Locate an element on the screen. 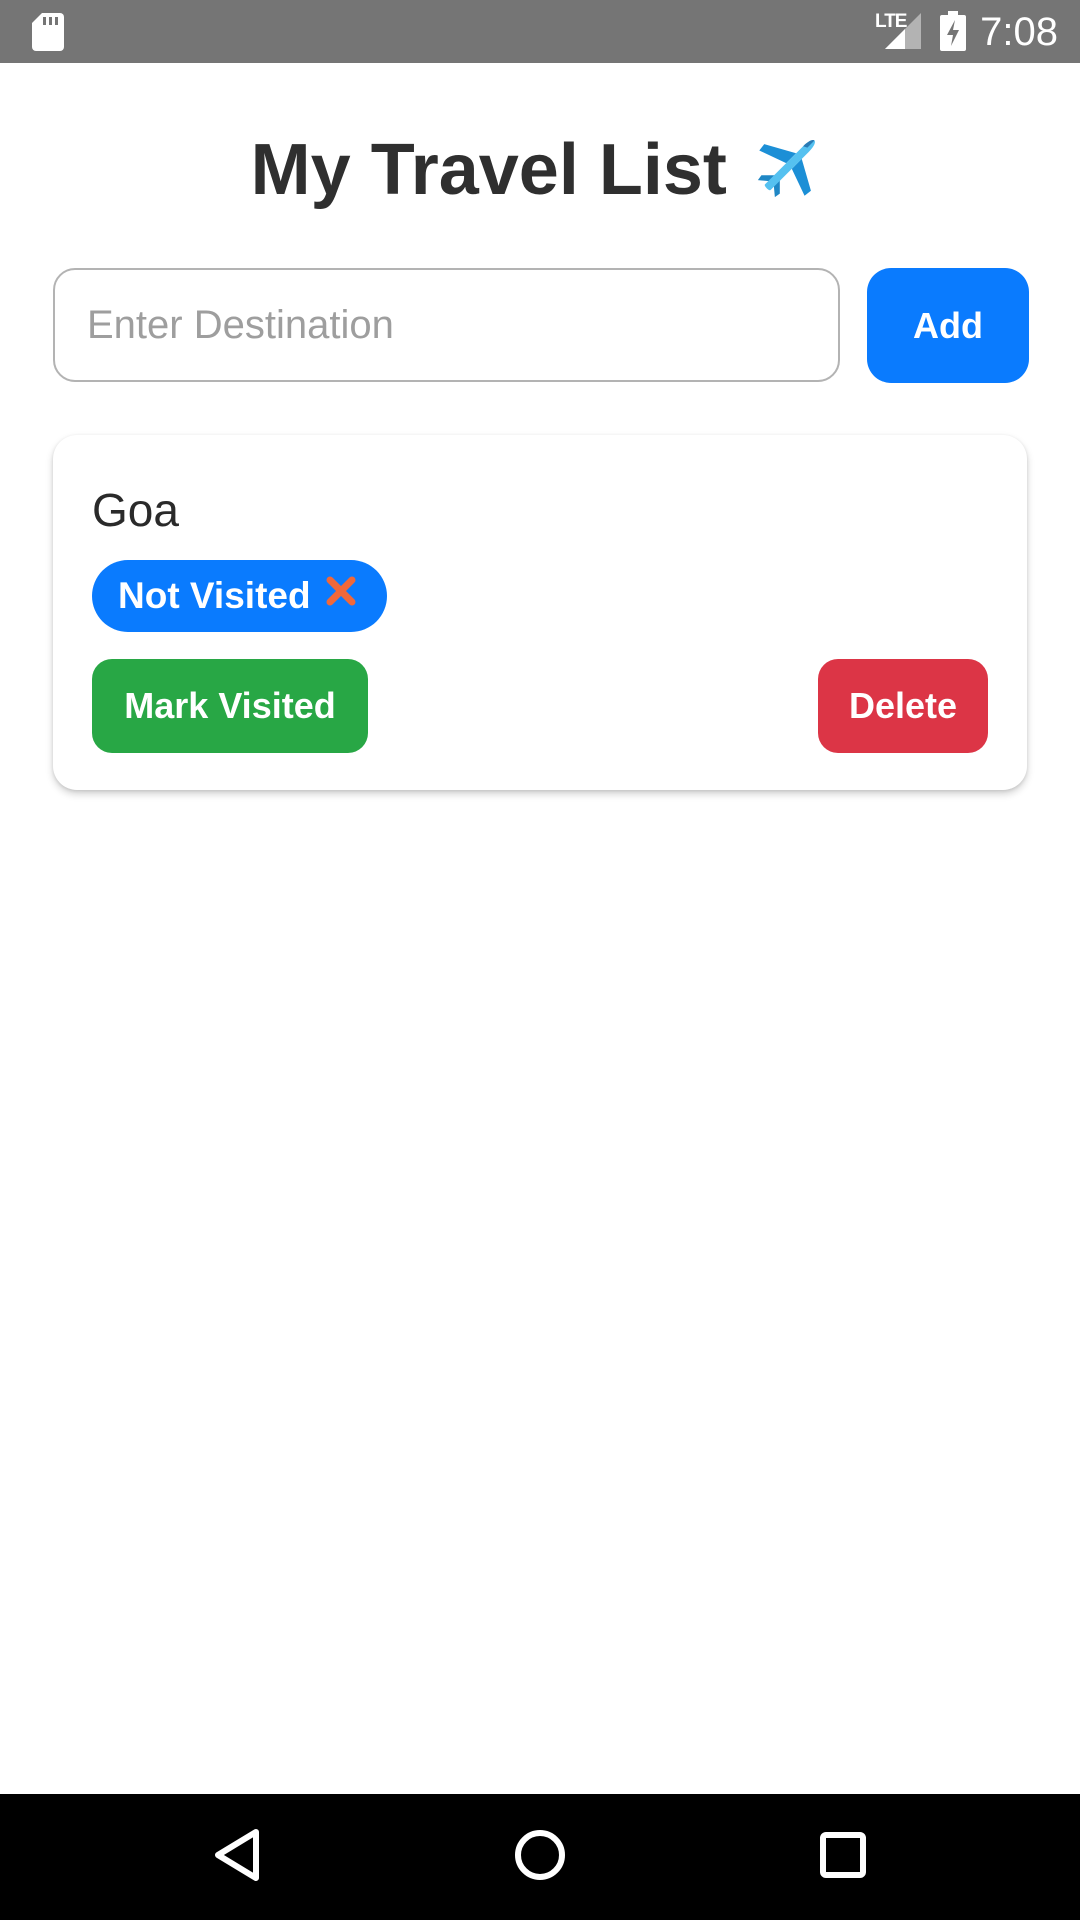 The width and height of the screenshot is (1080, 1920). navigation-bar is located at coordinates (540, 1857).